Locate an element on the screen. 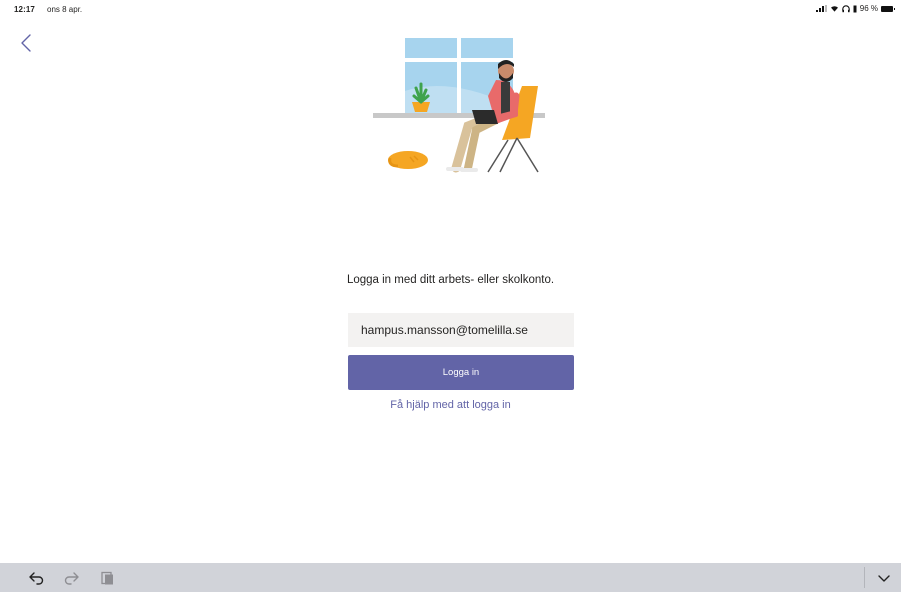 Image resolution: width=901 pixels, height=592 pixels. orientation-lock-icon is located at coordinates (855, 8).